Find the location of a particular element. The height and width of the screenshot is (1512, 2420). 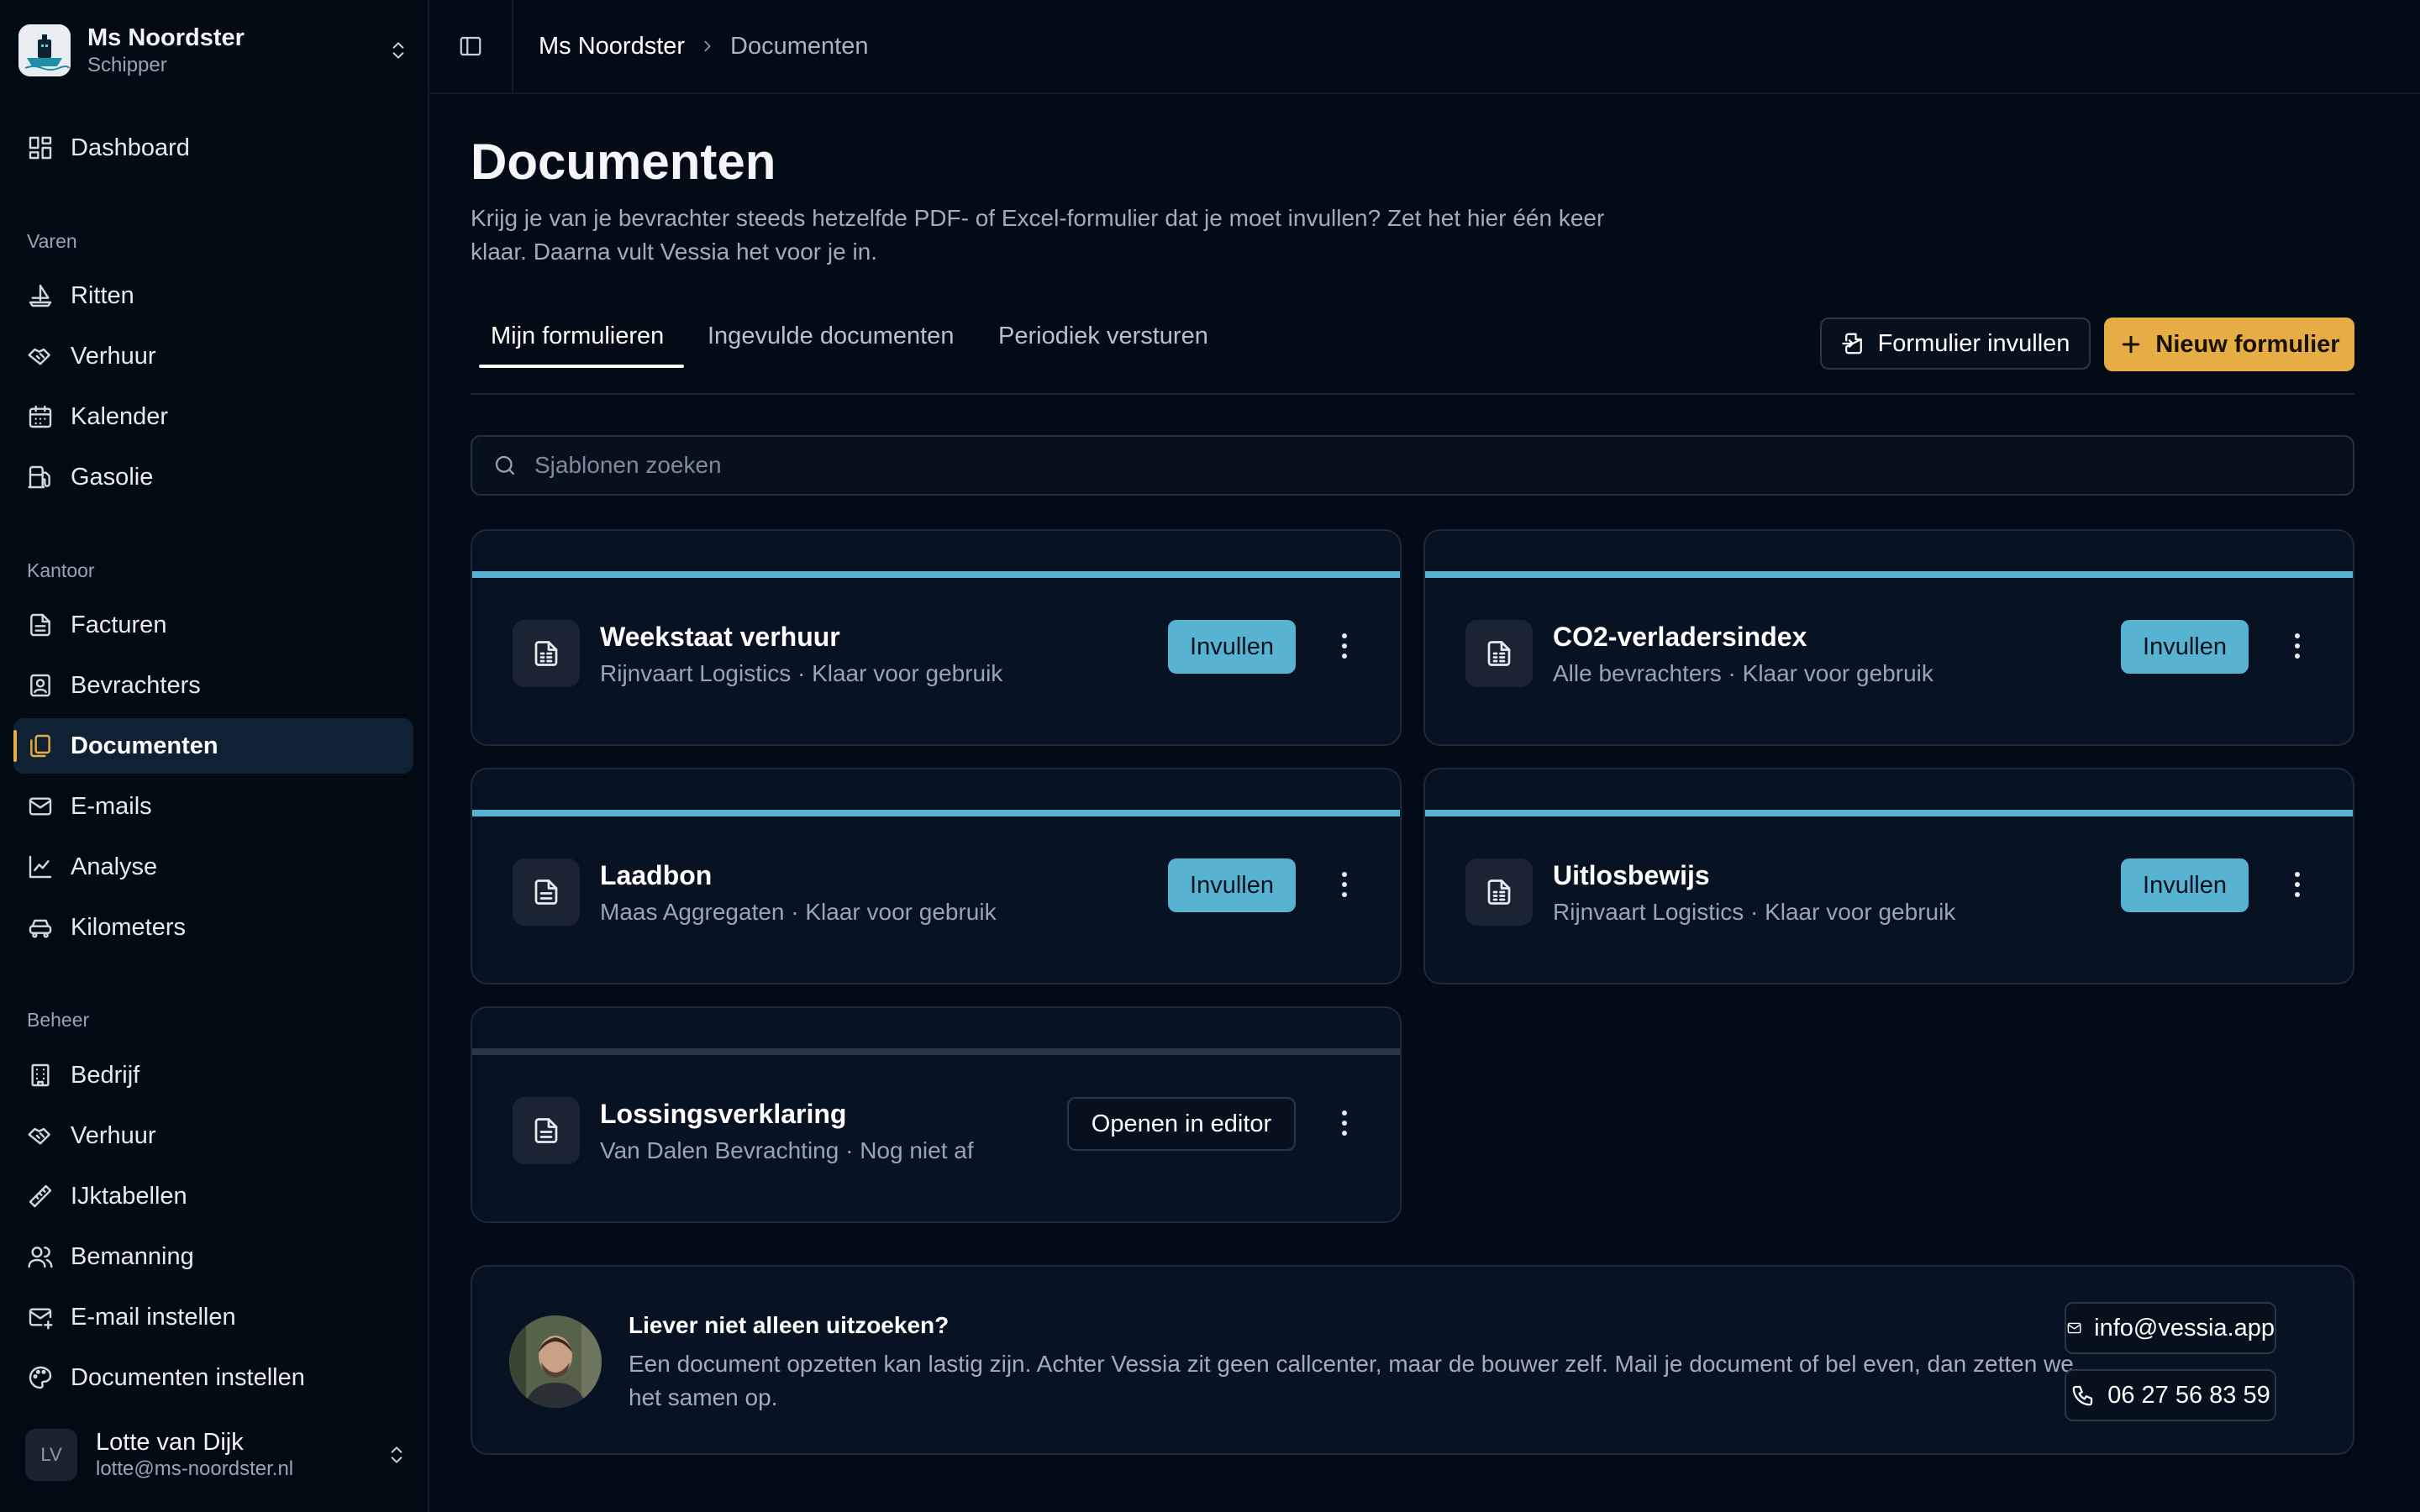

user-menu: LV Lotte van Dijk lotte@ms-noordster.nl is located at coordinates (217, 1455).